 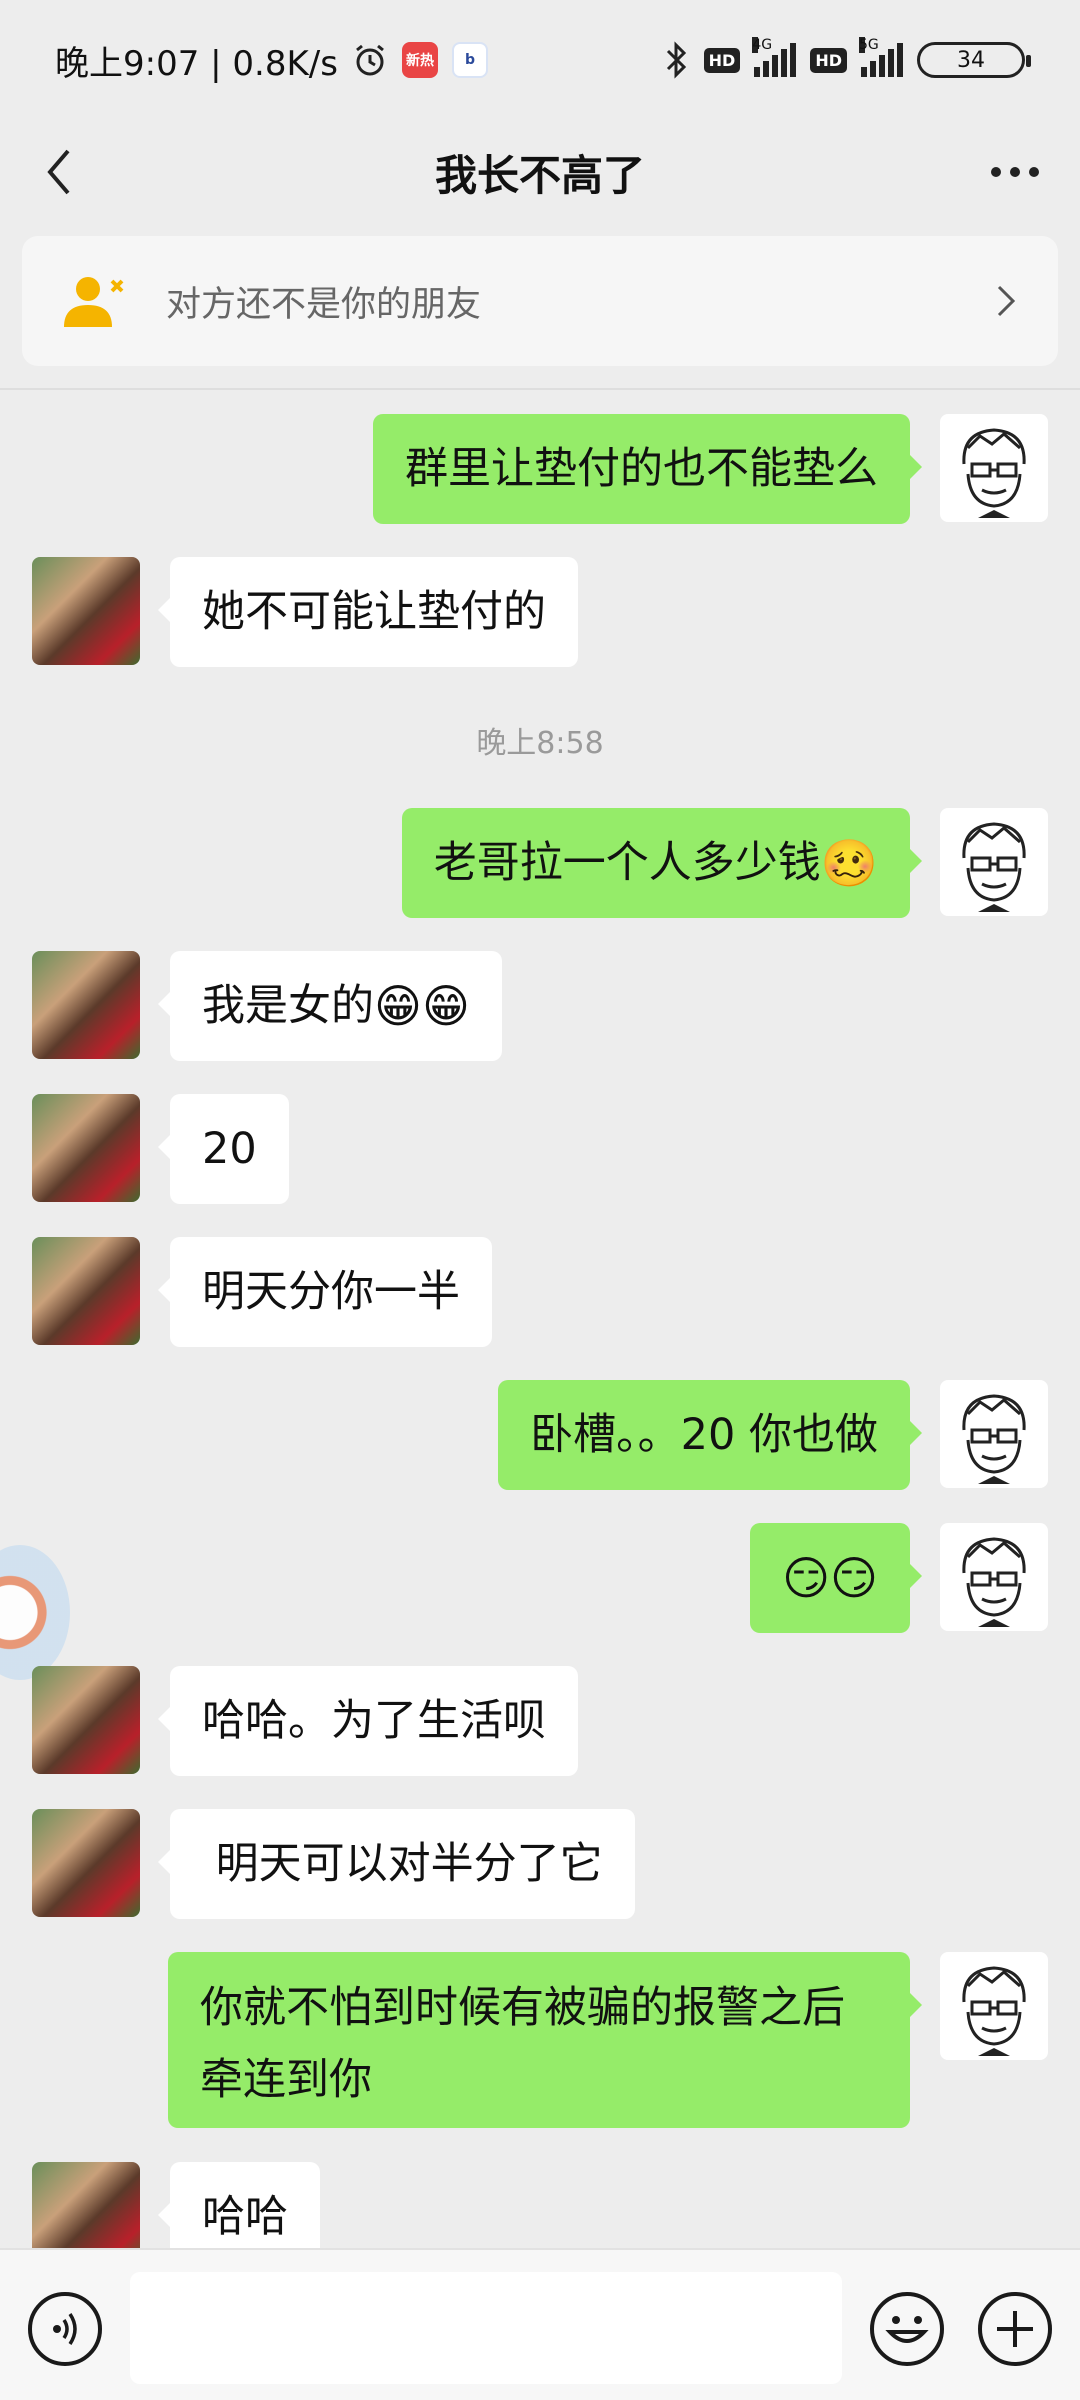 I want to click on message-bubble-received: 明天分你一半, so click(x=325, y=1292).